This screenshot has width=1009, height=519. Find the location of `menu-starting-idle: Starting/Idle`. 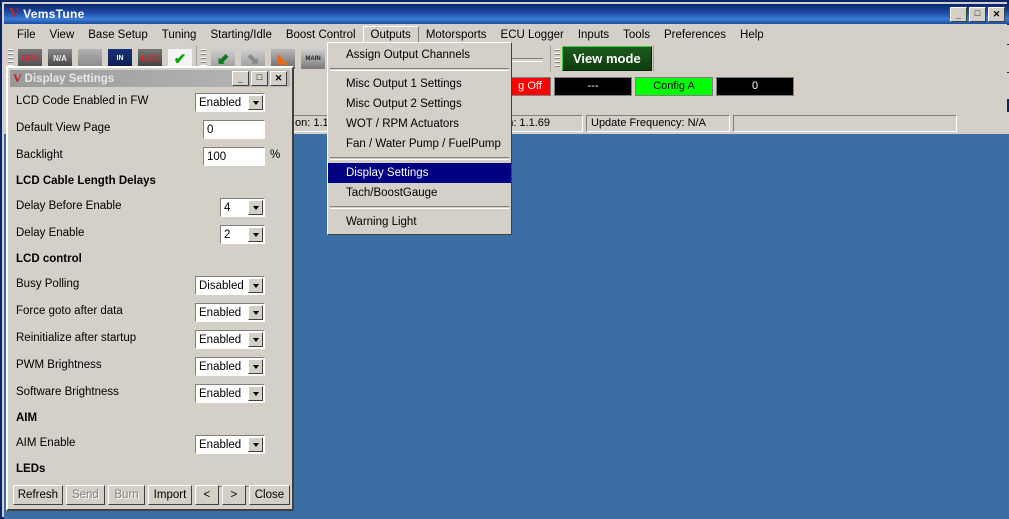

menu-starting-idle: Starting/Idle is located at coordinates (240, 35).